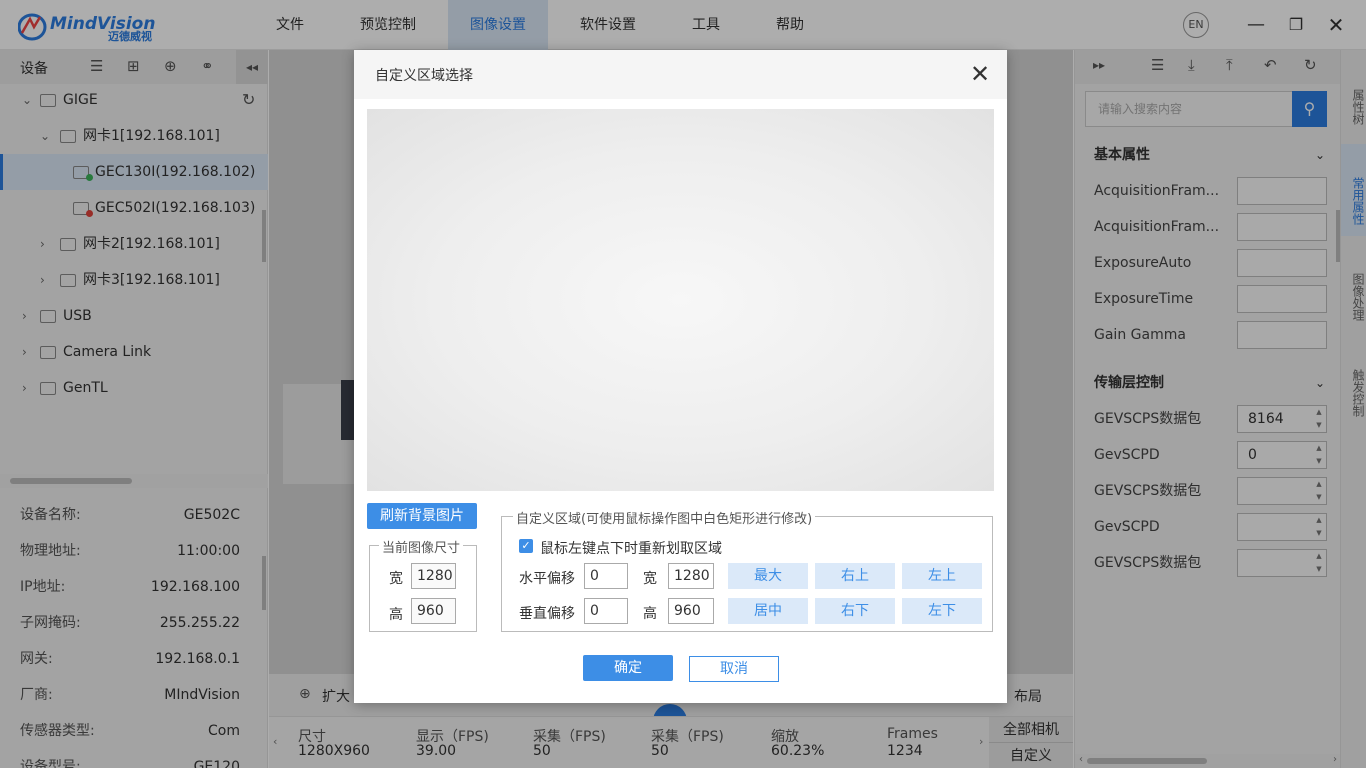 The width and height of the screenshot is (1366, 768). Describe the element at coordinates (650, 614) in the screenshot. I see `roi-height-label: 高` at that location.